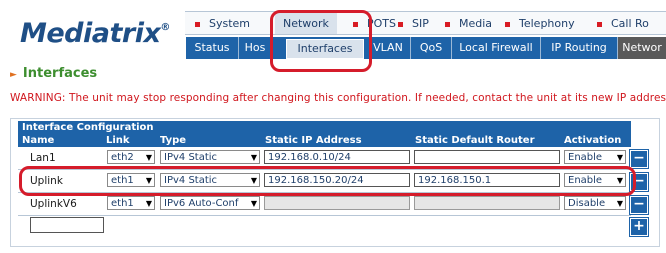 Image resolution: width=666 pixels, height=253 pixels. What do you see at coordinates (593, 140) in the screenshot?
I see `col-activation: Activation` at bounding box center [593, 140].